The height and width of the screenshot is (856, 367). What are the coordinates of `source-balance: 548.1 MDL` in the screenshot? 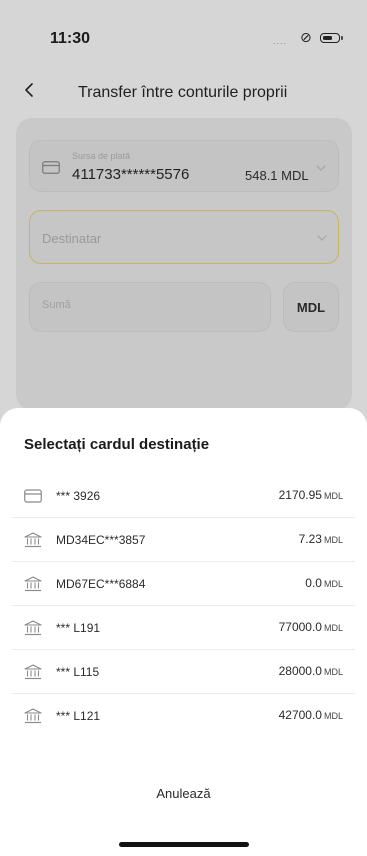 It's located at (277, 175).